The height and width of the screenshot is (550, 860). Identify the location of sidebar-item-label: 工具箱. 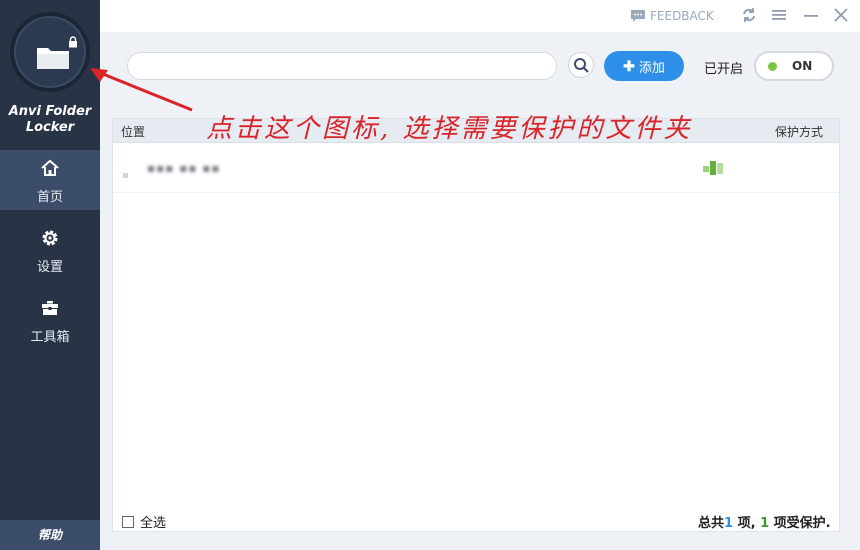
(50, 337).